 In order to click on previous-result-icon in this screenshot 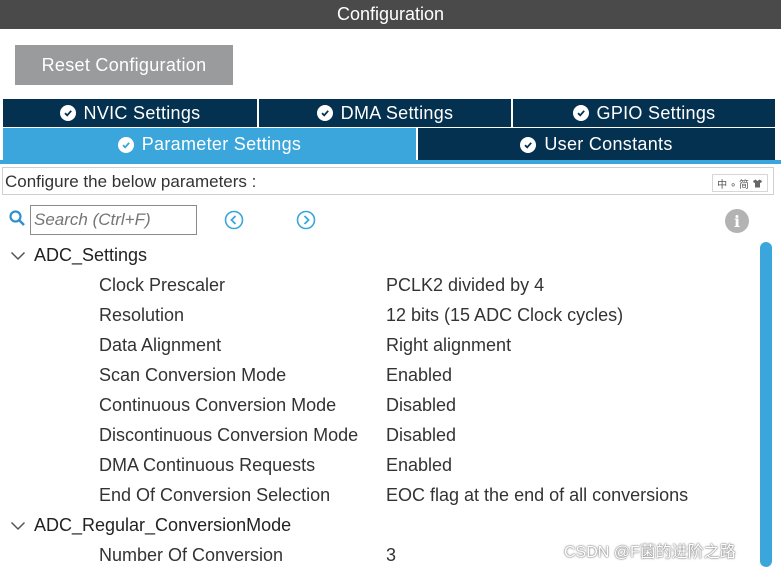, I will do `click(234, 220)`.